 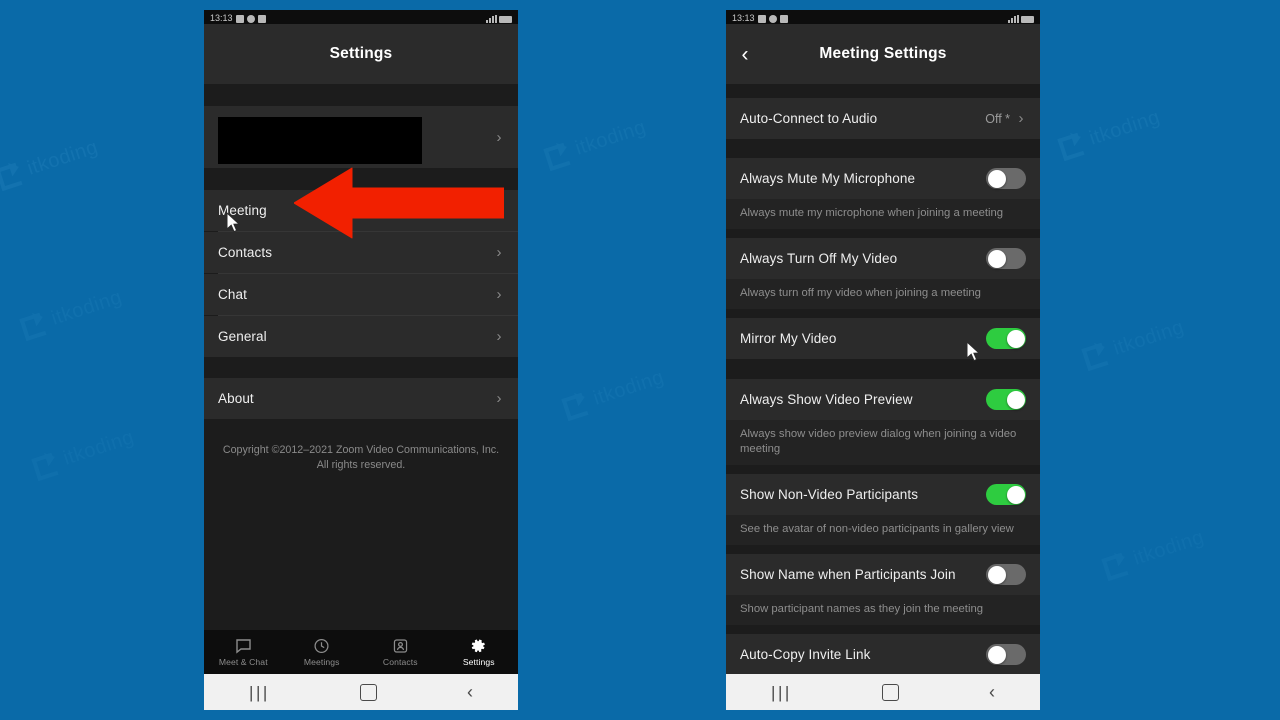 What do you see at coordinates (828, 178) in the screenshot?
I see `setting-label: Always Mute My Microphone` at bounding box center [828, 178].